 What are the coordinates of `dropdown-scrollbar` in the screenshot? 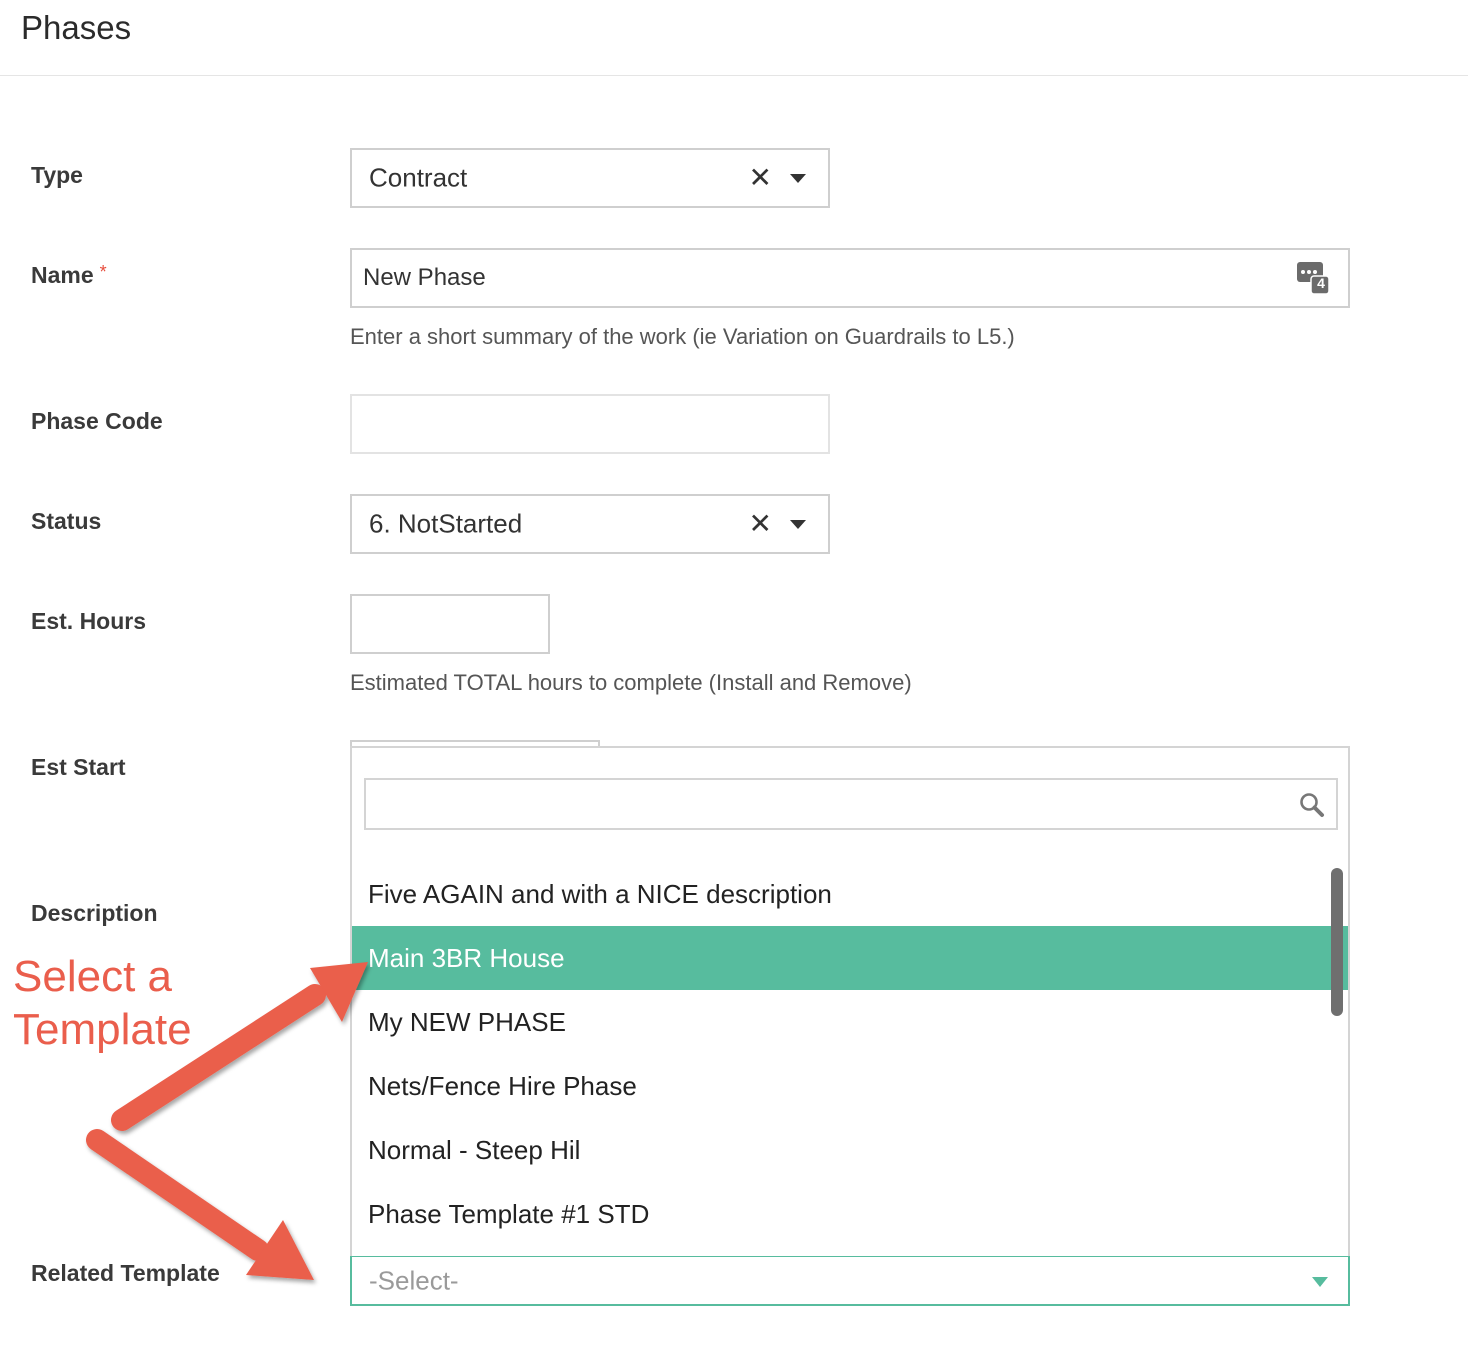 It's located at (1337, 942).